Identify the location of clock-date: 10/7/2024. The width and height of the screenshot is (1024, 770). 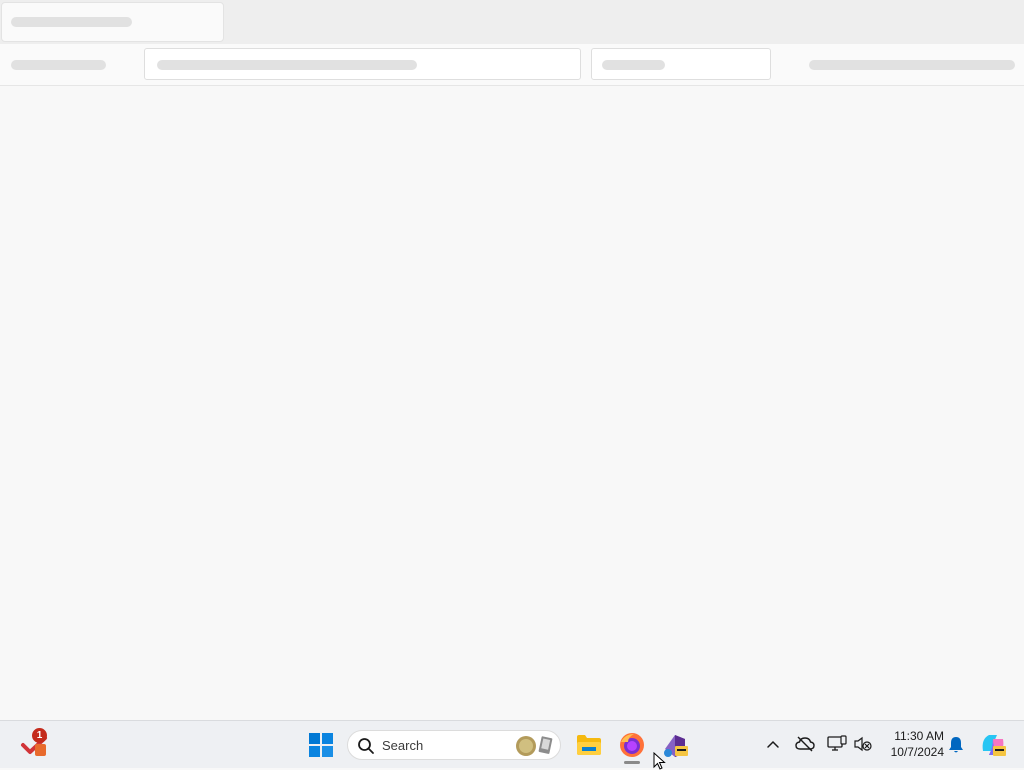
(917, 752).